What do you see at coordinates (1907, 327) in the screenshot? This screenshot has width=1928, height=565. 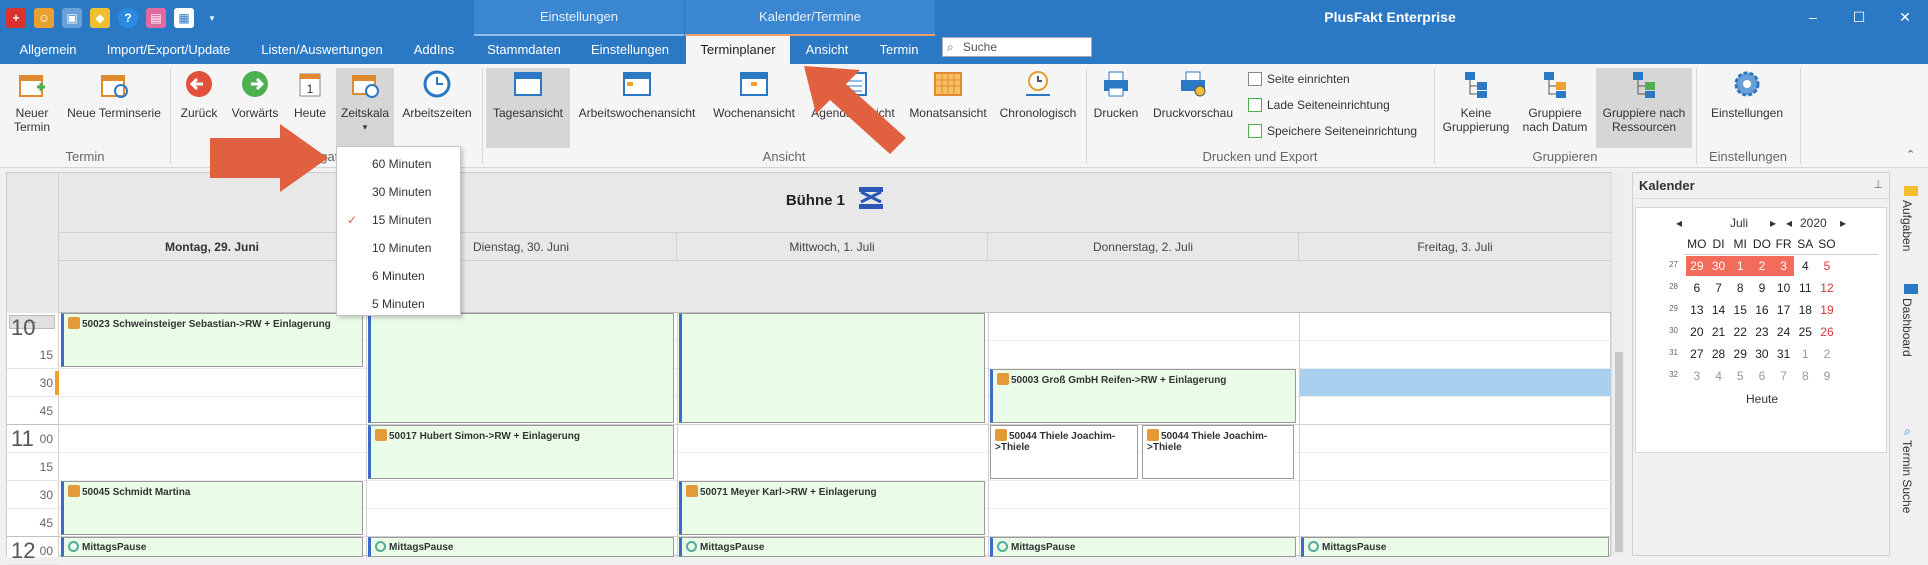 I see `side-tab-dashboard: Dashboard` at bounding box center [1907, 327].